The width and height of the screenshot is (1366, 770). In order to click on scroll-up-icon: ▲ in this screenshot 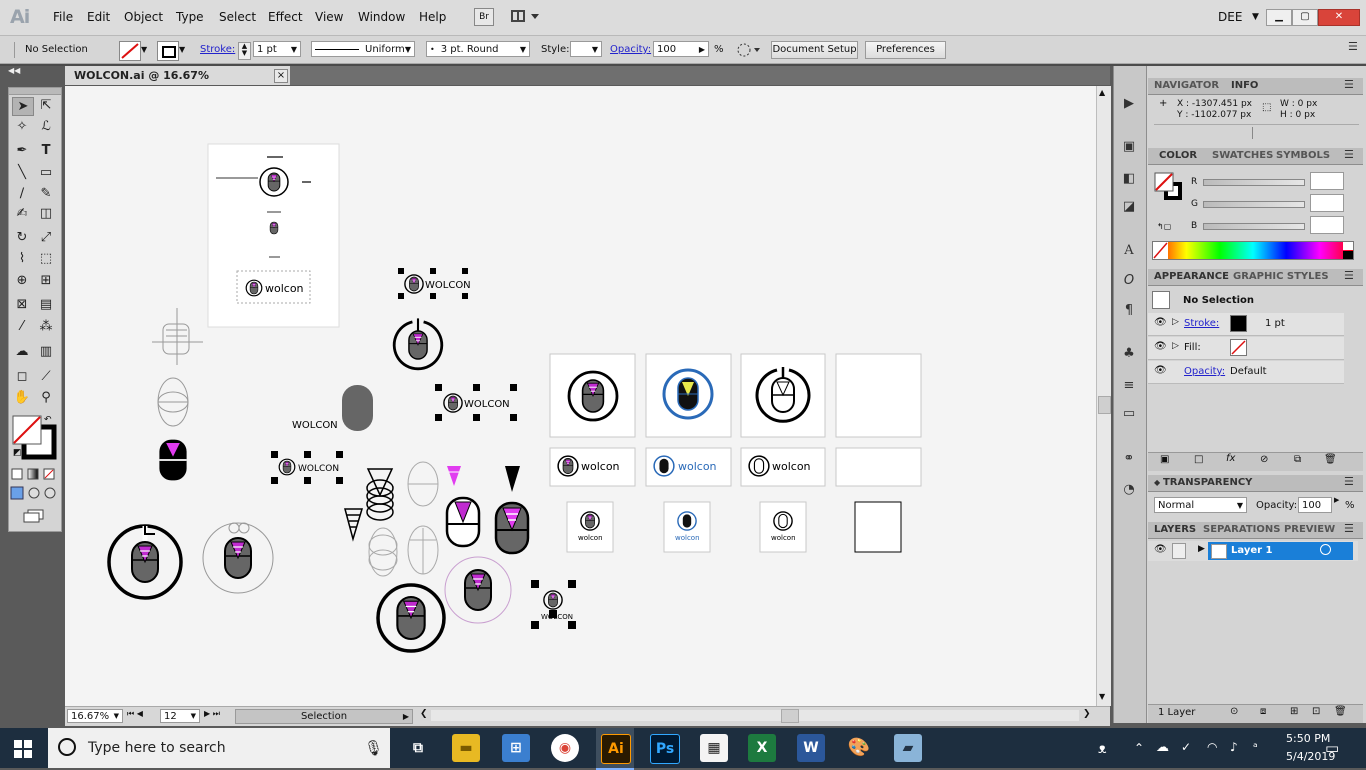, I will do `click(1102, 92)`.